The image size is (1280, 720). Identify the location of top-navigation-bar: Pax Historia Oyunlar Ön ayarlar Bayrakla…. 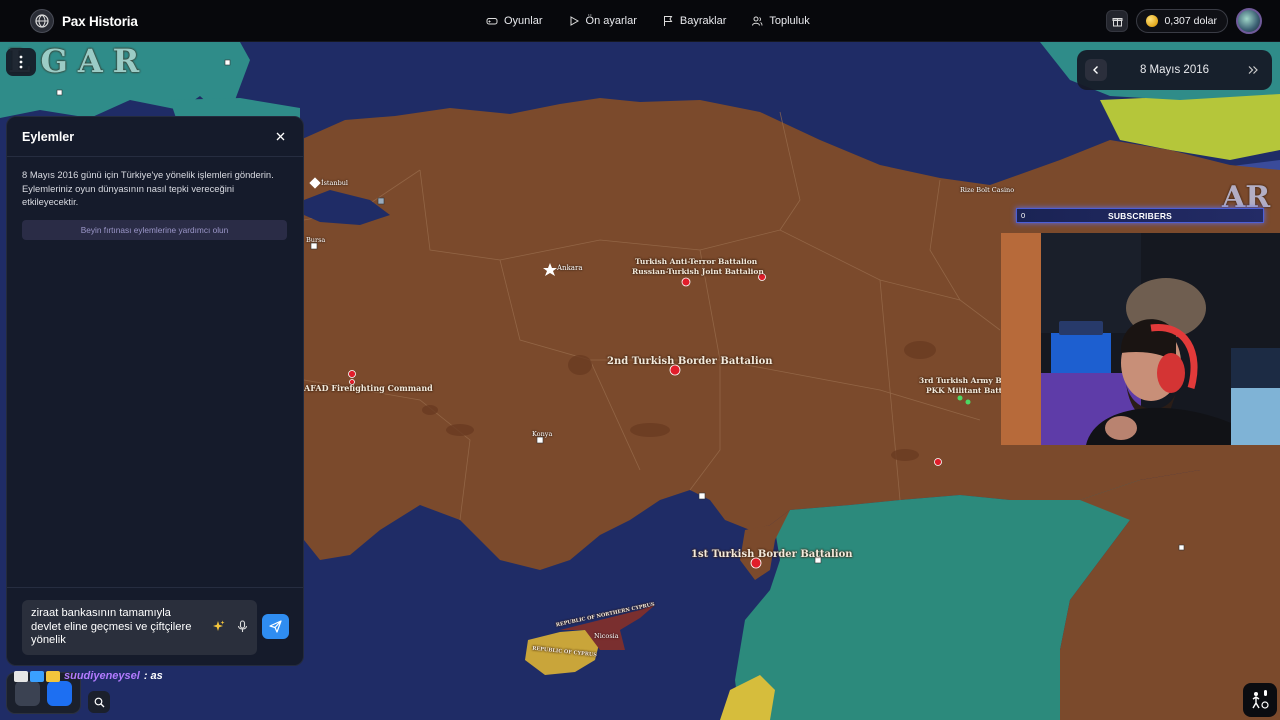
(640, 21).